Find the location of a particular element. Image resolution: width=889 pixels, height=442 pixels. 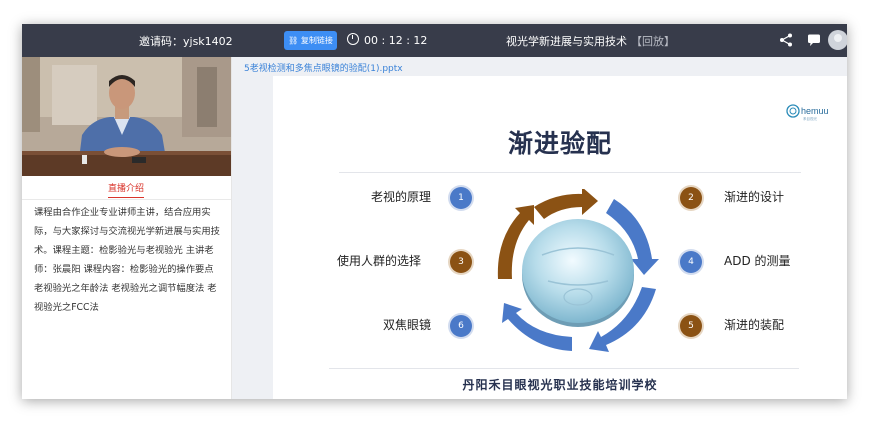

course-title: 视光学新进展与实用技术 【回放】 is located at coordinates (590, 41).